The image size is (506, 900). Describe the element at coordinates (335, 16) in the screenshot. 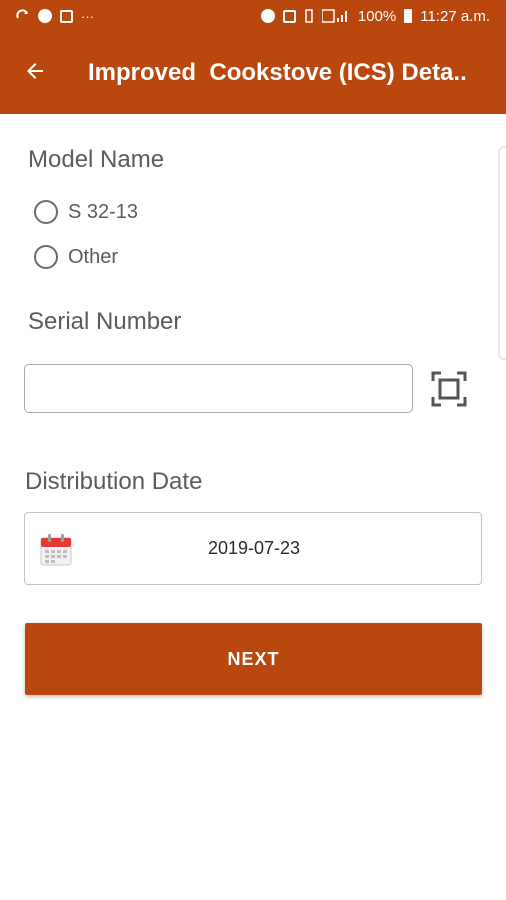

I see `signal-icon` at that location.